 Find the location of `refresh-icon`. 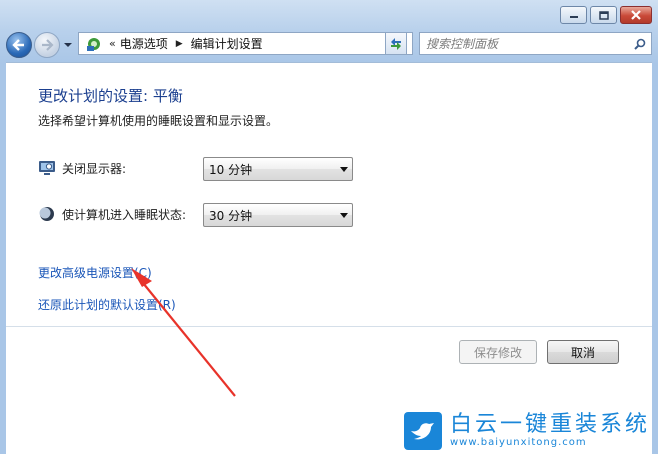

refresh-icon is located at coordinates (396, 43).